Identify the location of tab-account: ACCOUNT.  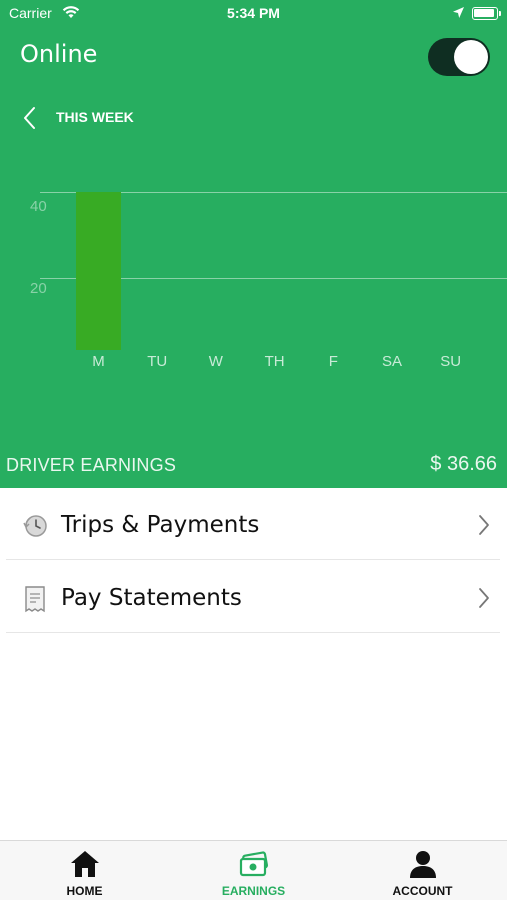
(422, 870).